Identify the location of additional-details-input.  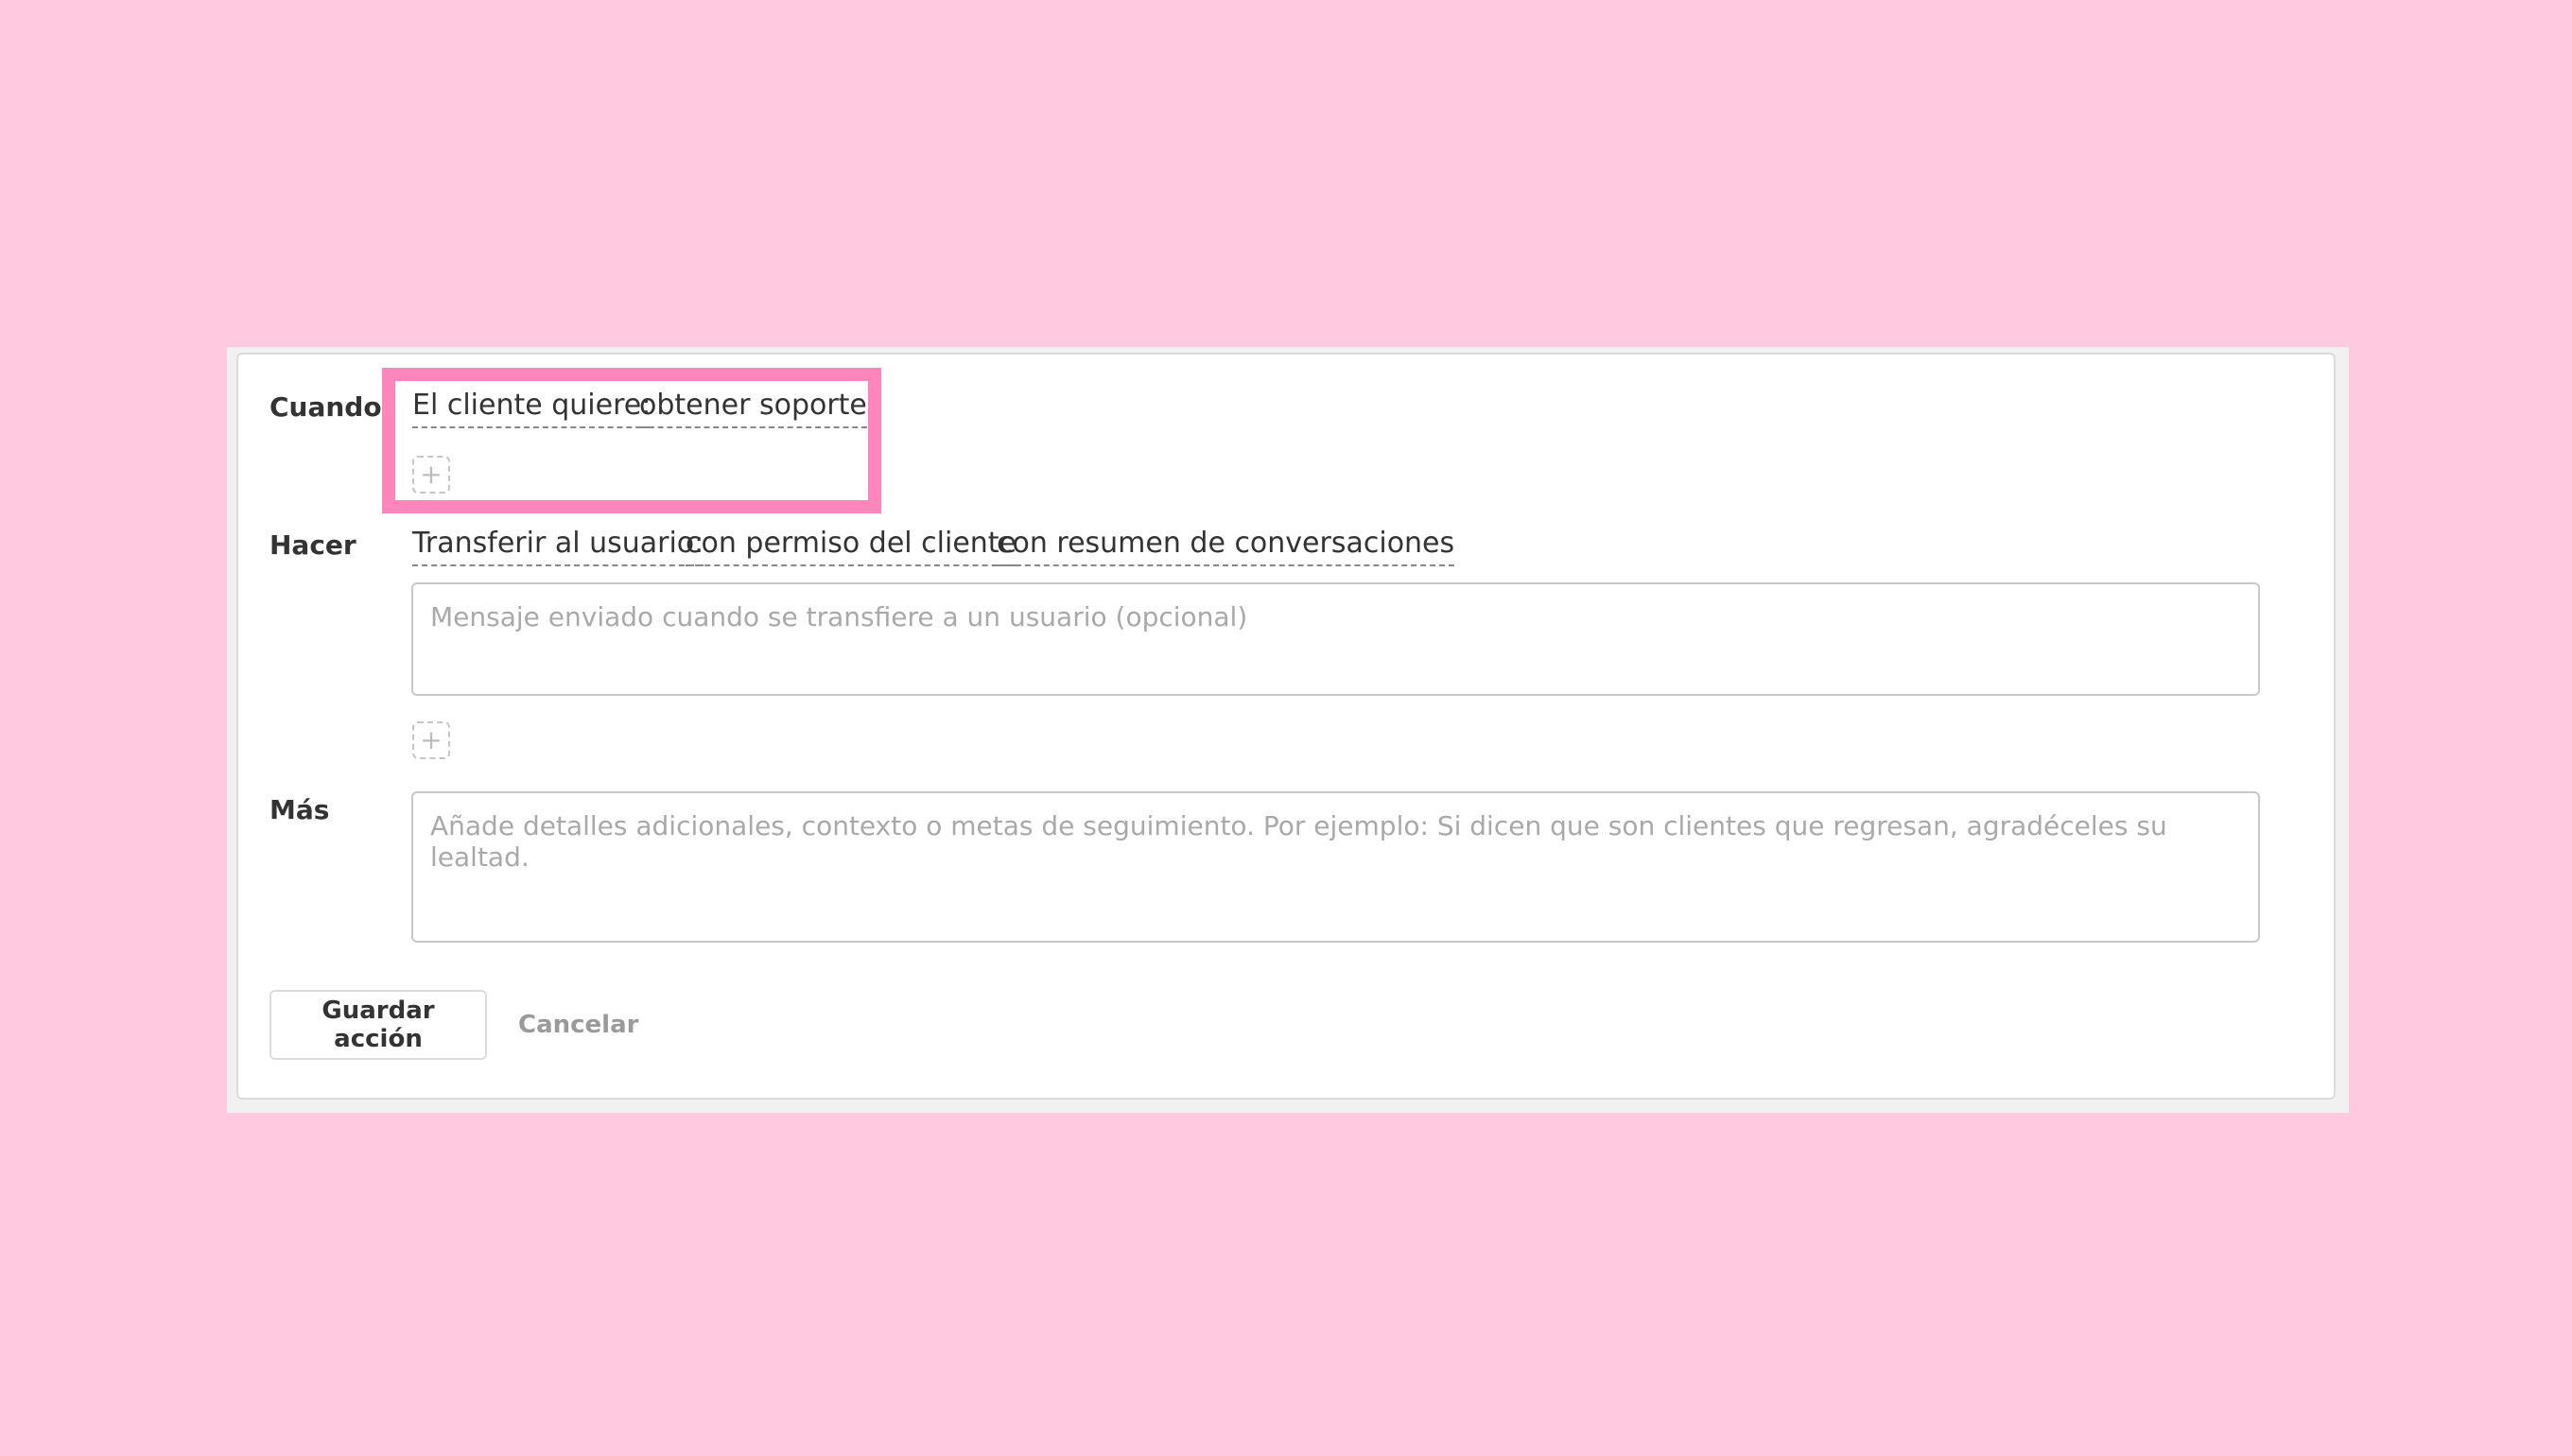
(1335, 867).